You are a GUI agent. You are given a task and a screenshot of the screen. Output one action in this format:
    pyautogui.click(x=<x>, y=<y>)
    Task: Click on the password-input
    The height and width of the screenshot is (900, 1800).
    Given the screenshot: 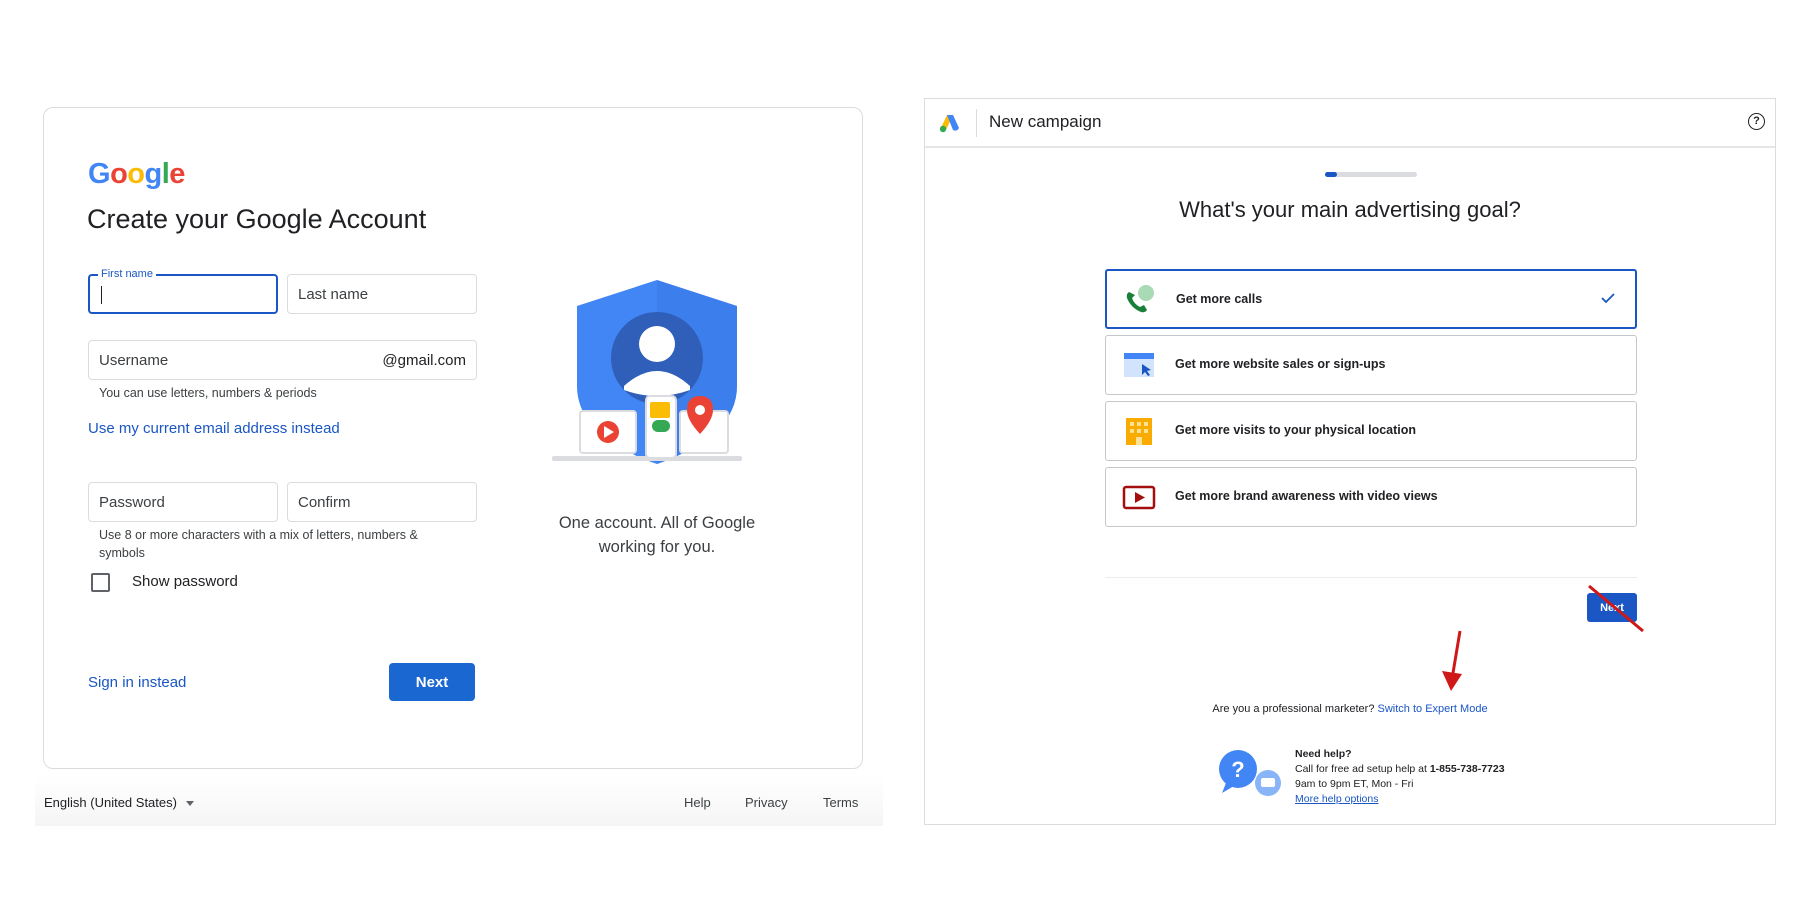 What is the action you would take?
    pyautogui.click(x=183, y=502)
    